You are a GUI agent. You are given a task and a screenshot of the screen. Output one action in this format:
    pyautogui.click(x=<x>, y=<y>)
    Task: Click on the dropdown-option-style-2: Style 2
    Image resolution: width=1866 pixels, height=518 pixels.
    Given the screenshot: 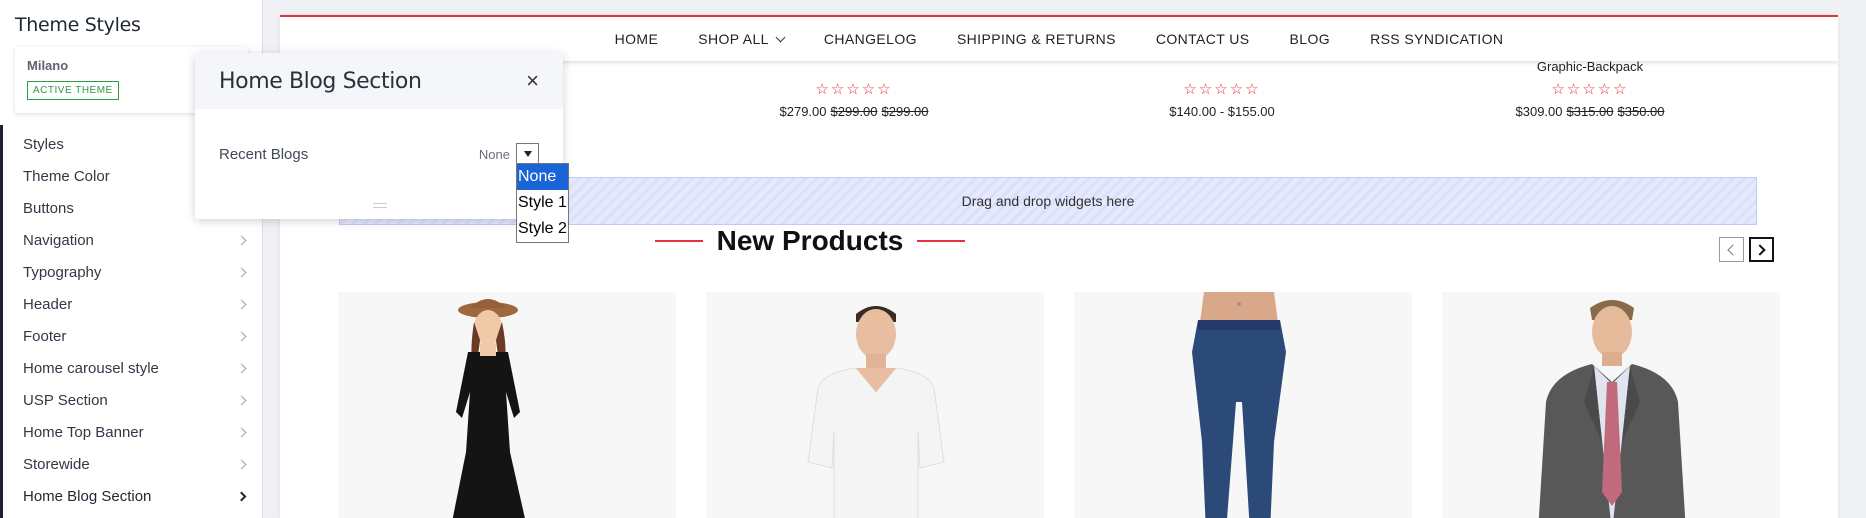 What is the action you would take?
    pyautogui.click(x=542, y=229)
    